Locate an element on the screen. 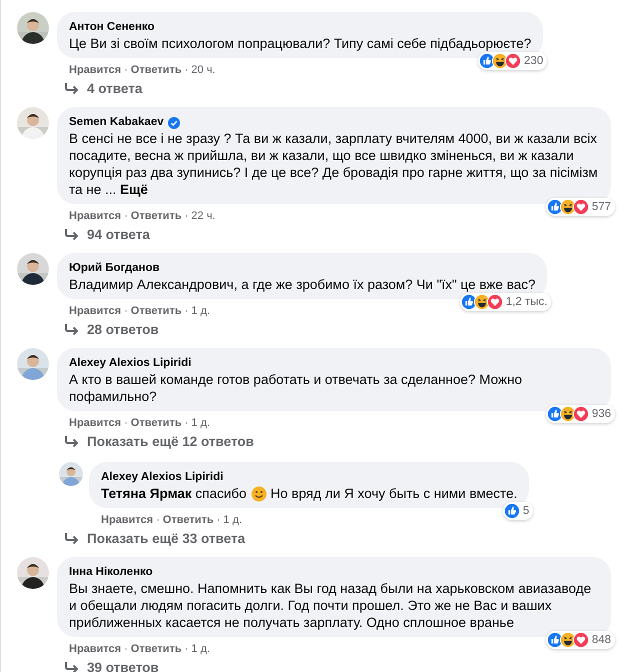 This screenshot has width=620, height=672. reactions-badge: 1,2 тыс. is located at coordinates (506, 302).